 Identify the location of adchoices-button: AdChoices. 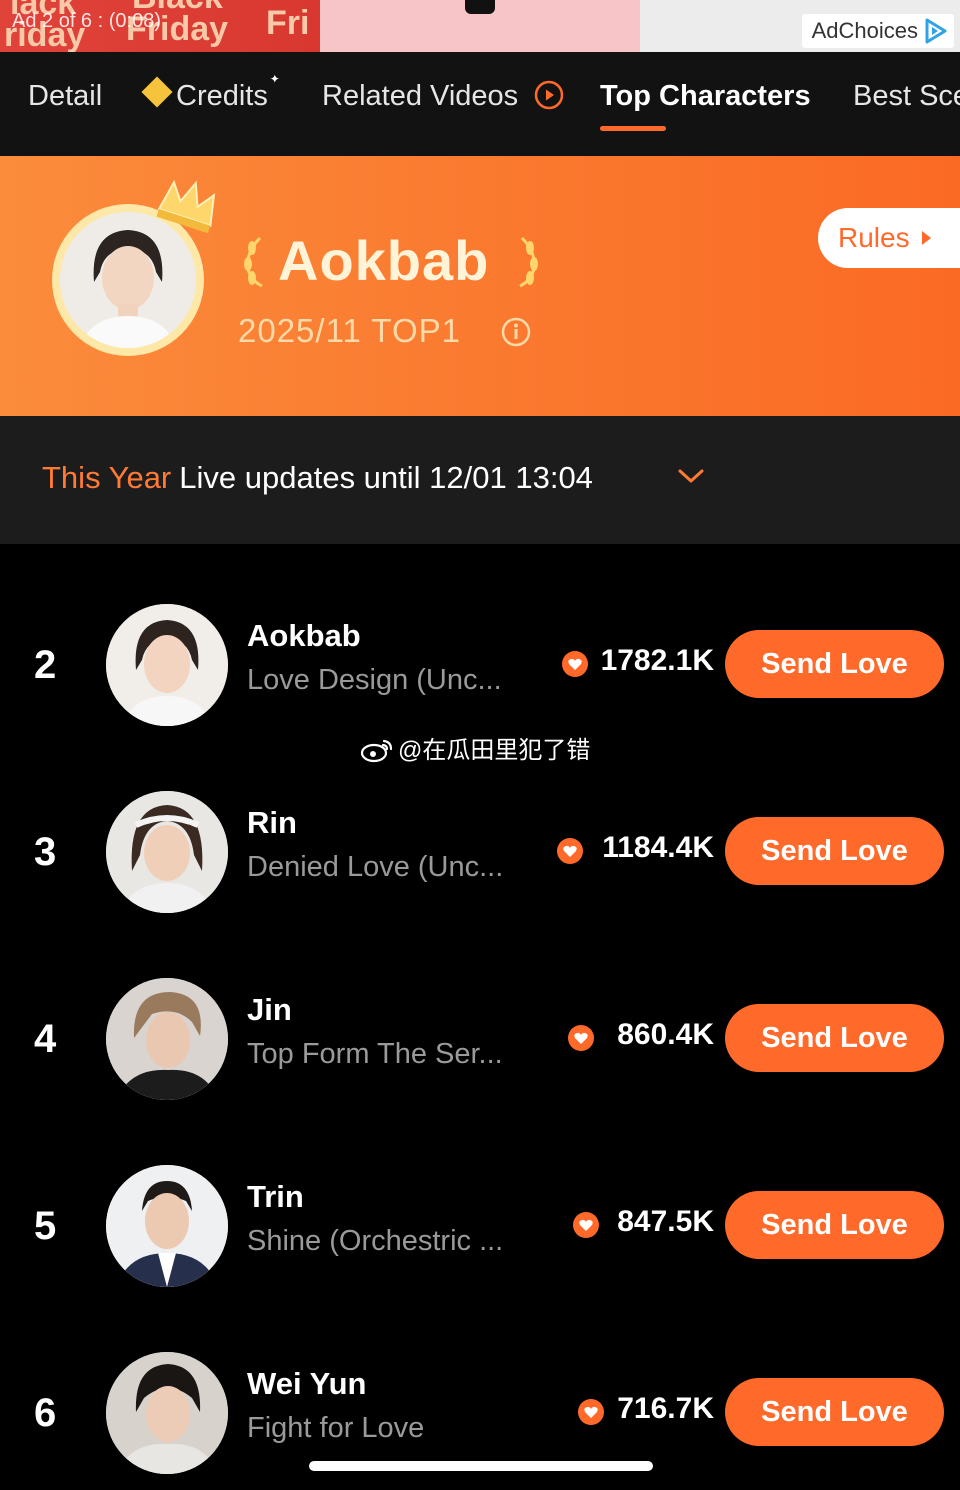
(877, 31).